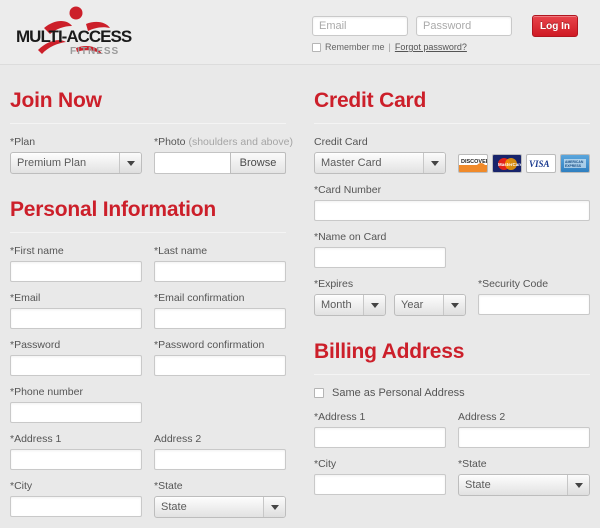 The width and height of the screenshot is (600, 528). I want to click on svg-text: VISA, so click(539, 164).